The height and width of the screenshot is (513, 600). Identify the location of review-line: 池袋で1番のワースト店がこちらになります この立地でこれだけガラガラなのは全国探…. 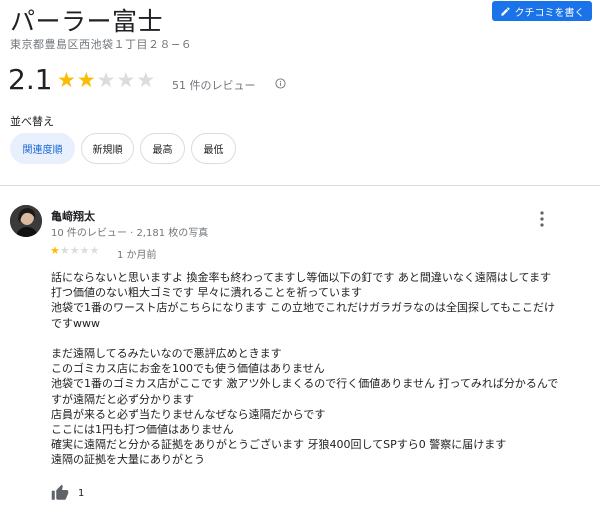
(303, 308).